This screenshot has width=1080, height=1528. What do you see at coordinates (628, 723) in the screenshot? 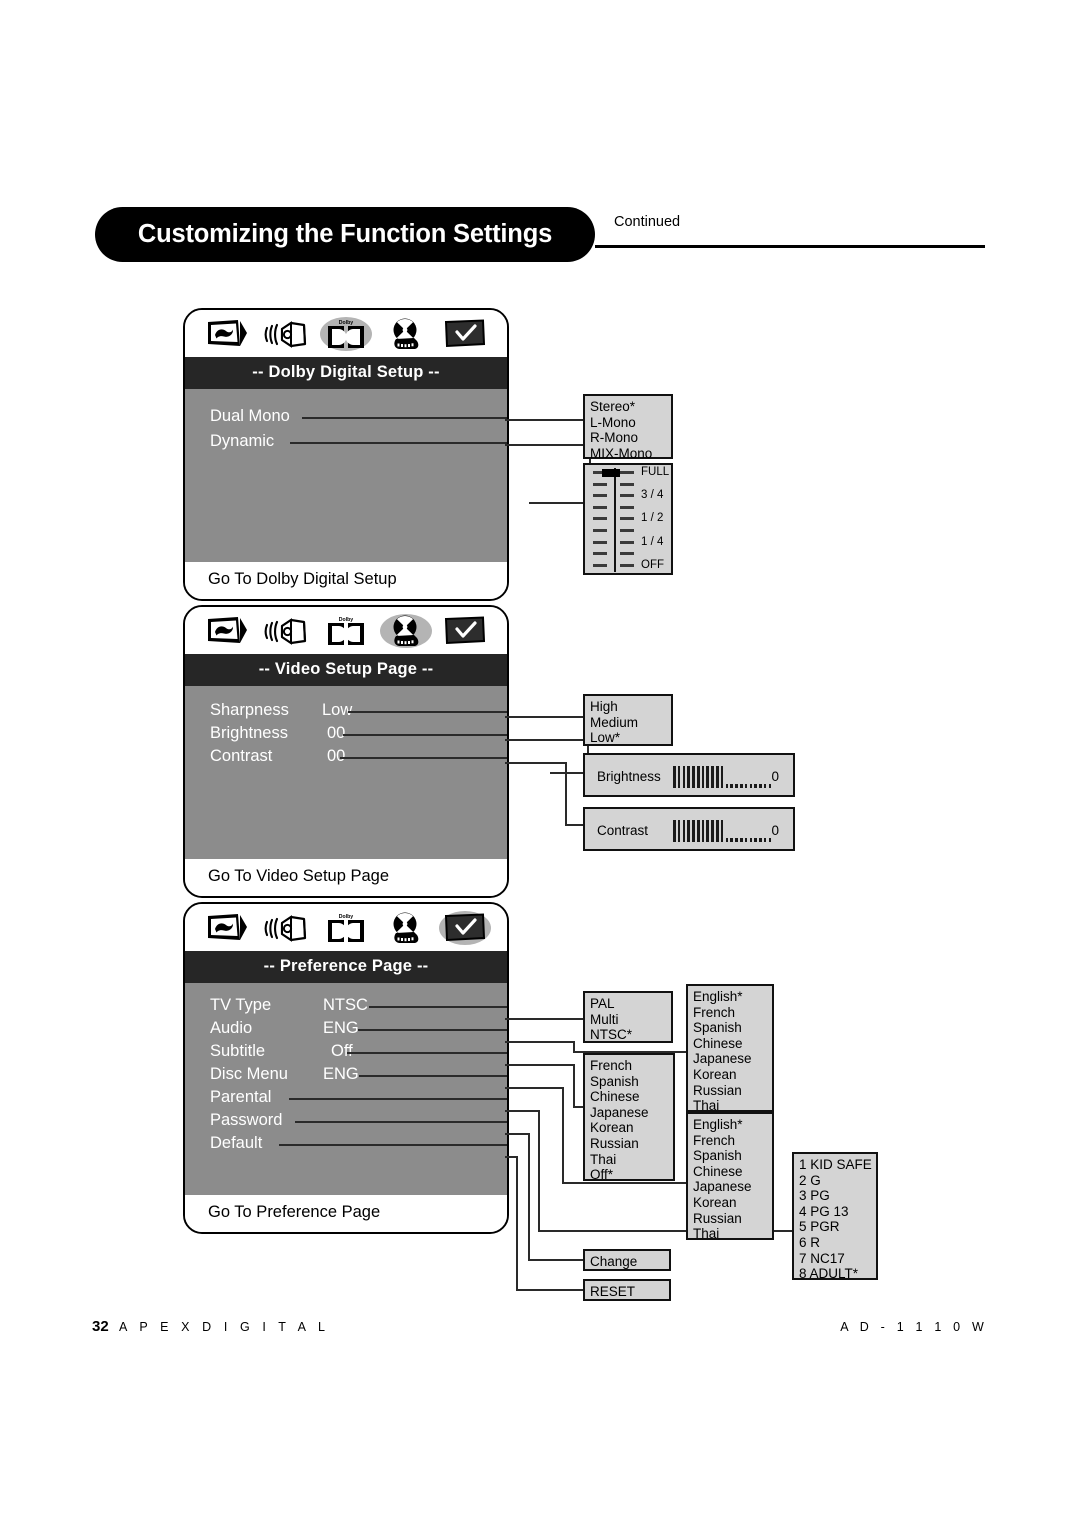
I see `option-item: Medium` at bounding box center [628, 723].